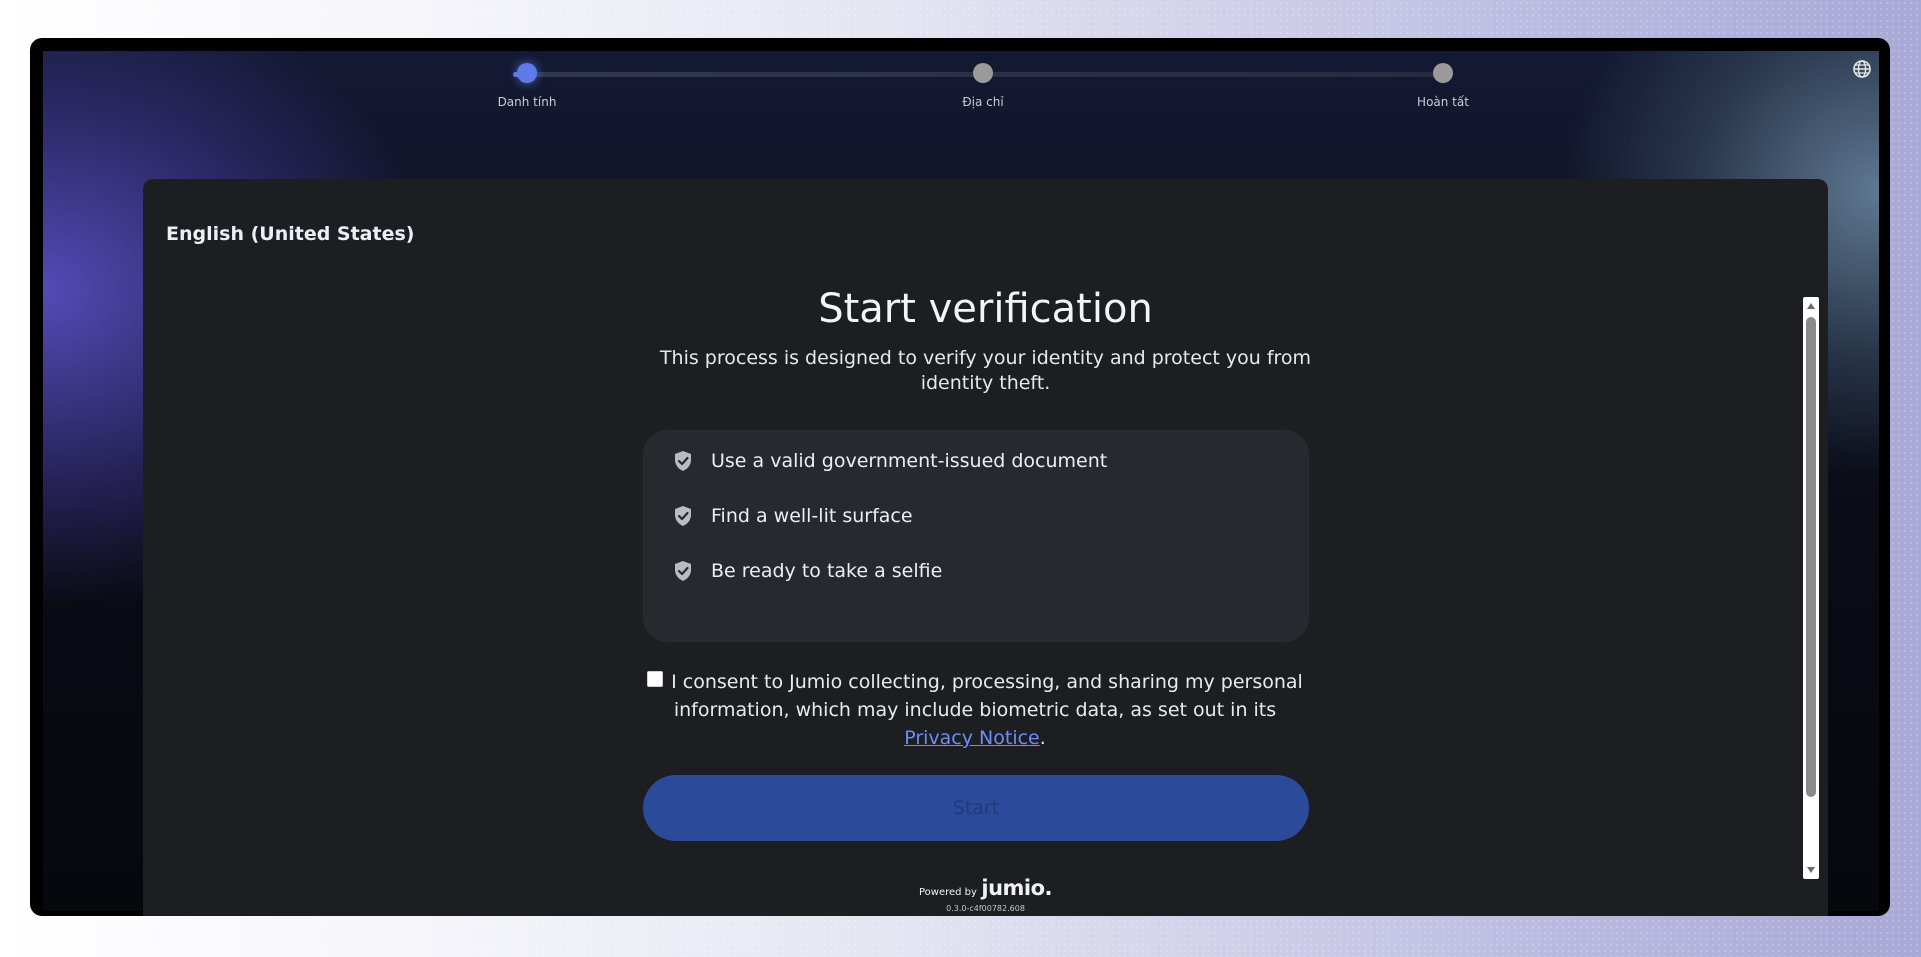 Image resolution: width=1921 pixels, height=957 pixels. Describe the element at coordinates (1862, 69) in the screenshot. I see `globe-icon` at that location.